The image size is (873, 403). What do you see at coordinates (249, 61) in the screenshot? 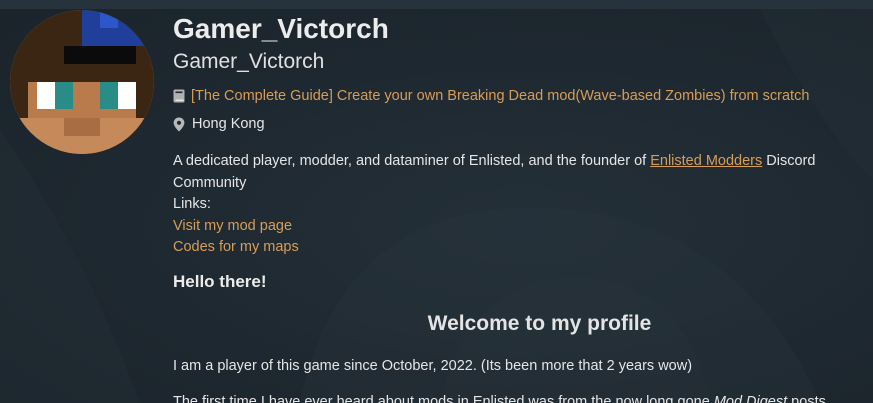
I see `display-name: Gamer_Victorch` at bounding box center [249, 61].